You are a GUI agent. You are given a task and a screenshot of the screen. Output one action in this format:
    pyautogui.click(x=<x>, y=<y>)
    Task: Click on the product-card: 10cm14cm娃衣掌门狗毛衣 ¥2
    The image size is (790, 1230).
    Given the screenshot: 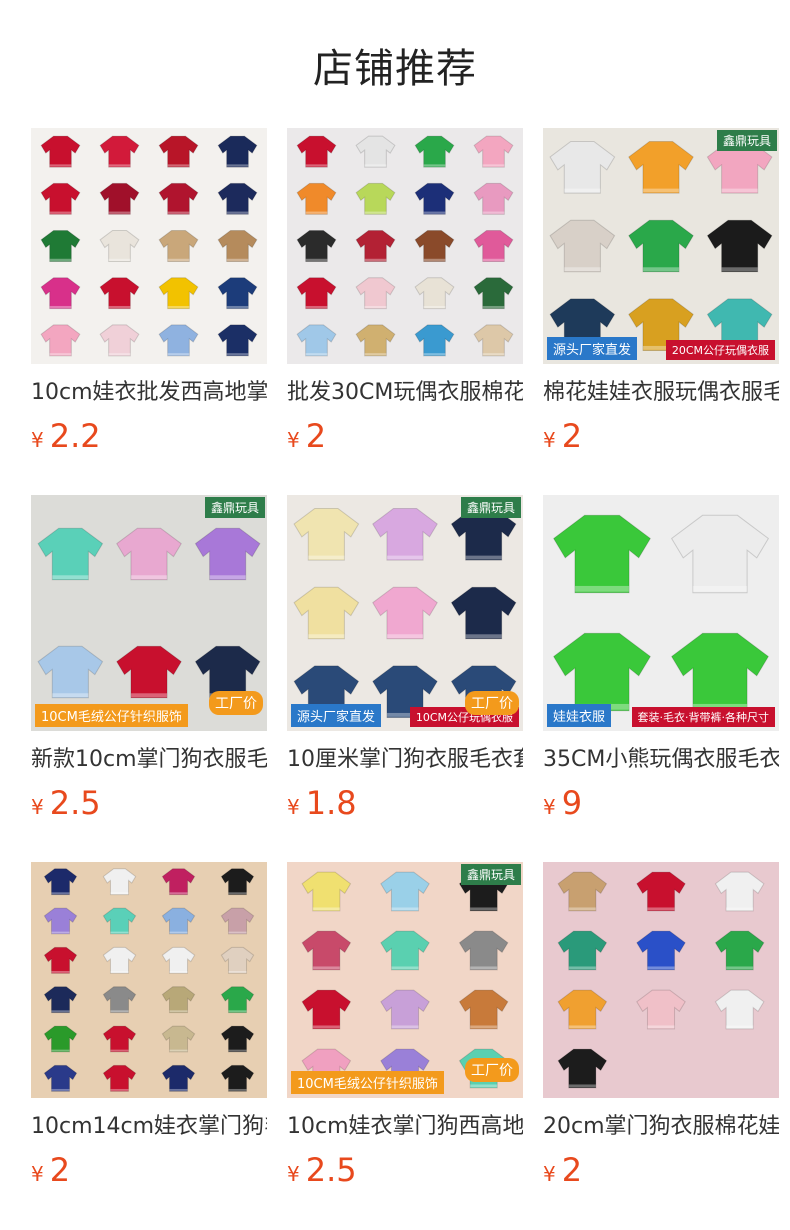 What is the action you would take?
    pyautogui.click(x=149, y=1028)
    